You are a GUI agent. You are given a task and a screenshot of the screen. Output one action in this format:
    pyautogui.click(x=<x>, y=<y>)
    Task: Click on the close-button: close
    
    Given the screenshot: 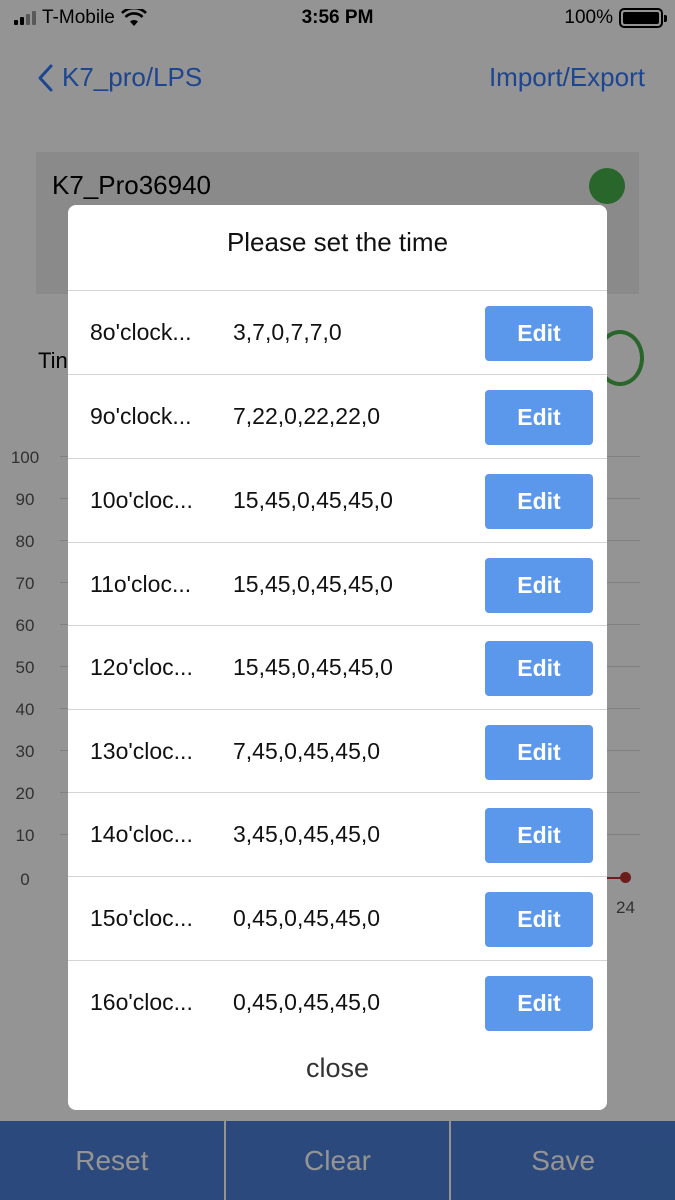 What is the action you would take?
    pyautogui.click(x=337, y=1068)
    